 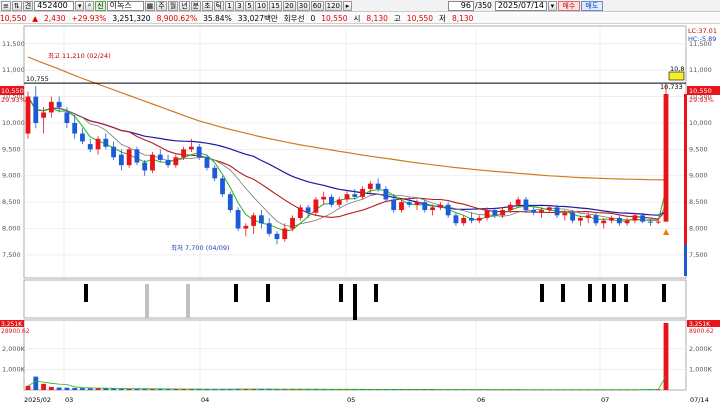 What do you see at coordinates (699, 400) in the screenshot?
I see `x-axis-right-label: 07/14` at bounding box center [699, 400].